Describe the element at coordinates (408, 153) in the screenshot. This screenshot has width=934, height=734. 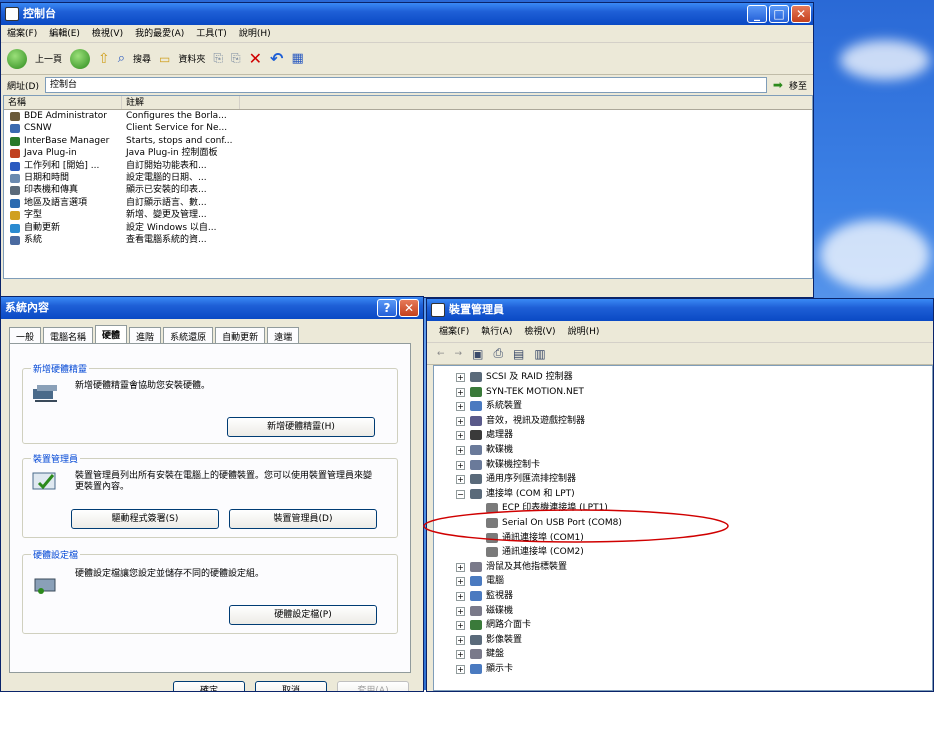
I see `list-item: Java Plug-in Java Plug-in 控制面板` at that location.